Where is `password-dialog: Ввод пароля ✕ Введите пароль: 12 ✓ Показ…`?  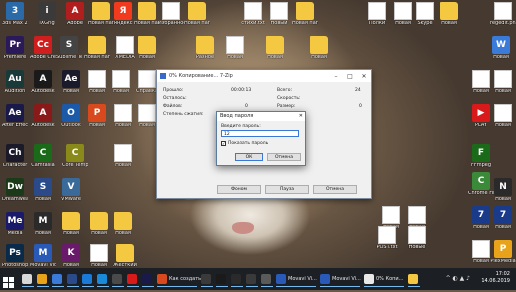
password-dialog: Ввод пароля ✕ Введите пароль: 12 ✓ Показ… is located at coordinates (261, 138).